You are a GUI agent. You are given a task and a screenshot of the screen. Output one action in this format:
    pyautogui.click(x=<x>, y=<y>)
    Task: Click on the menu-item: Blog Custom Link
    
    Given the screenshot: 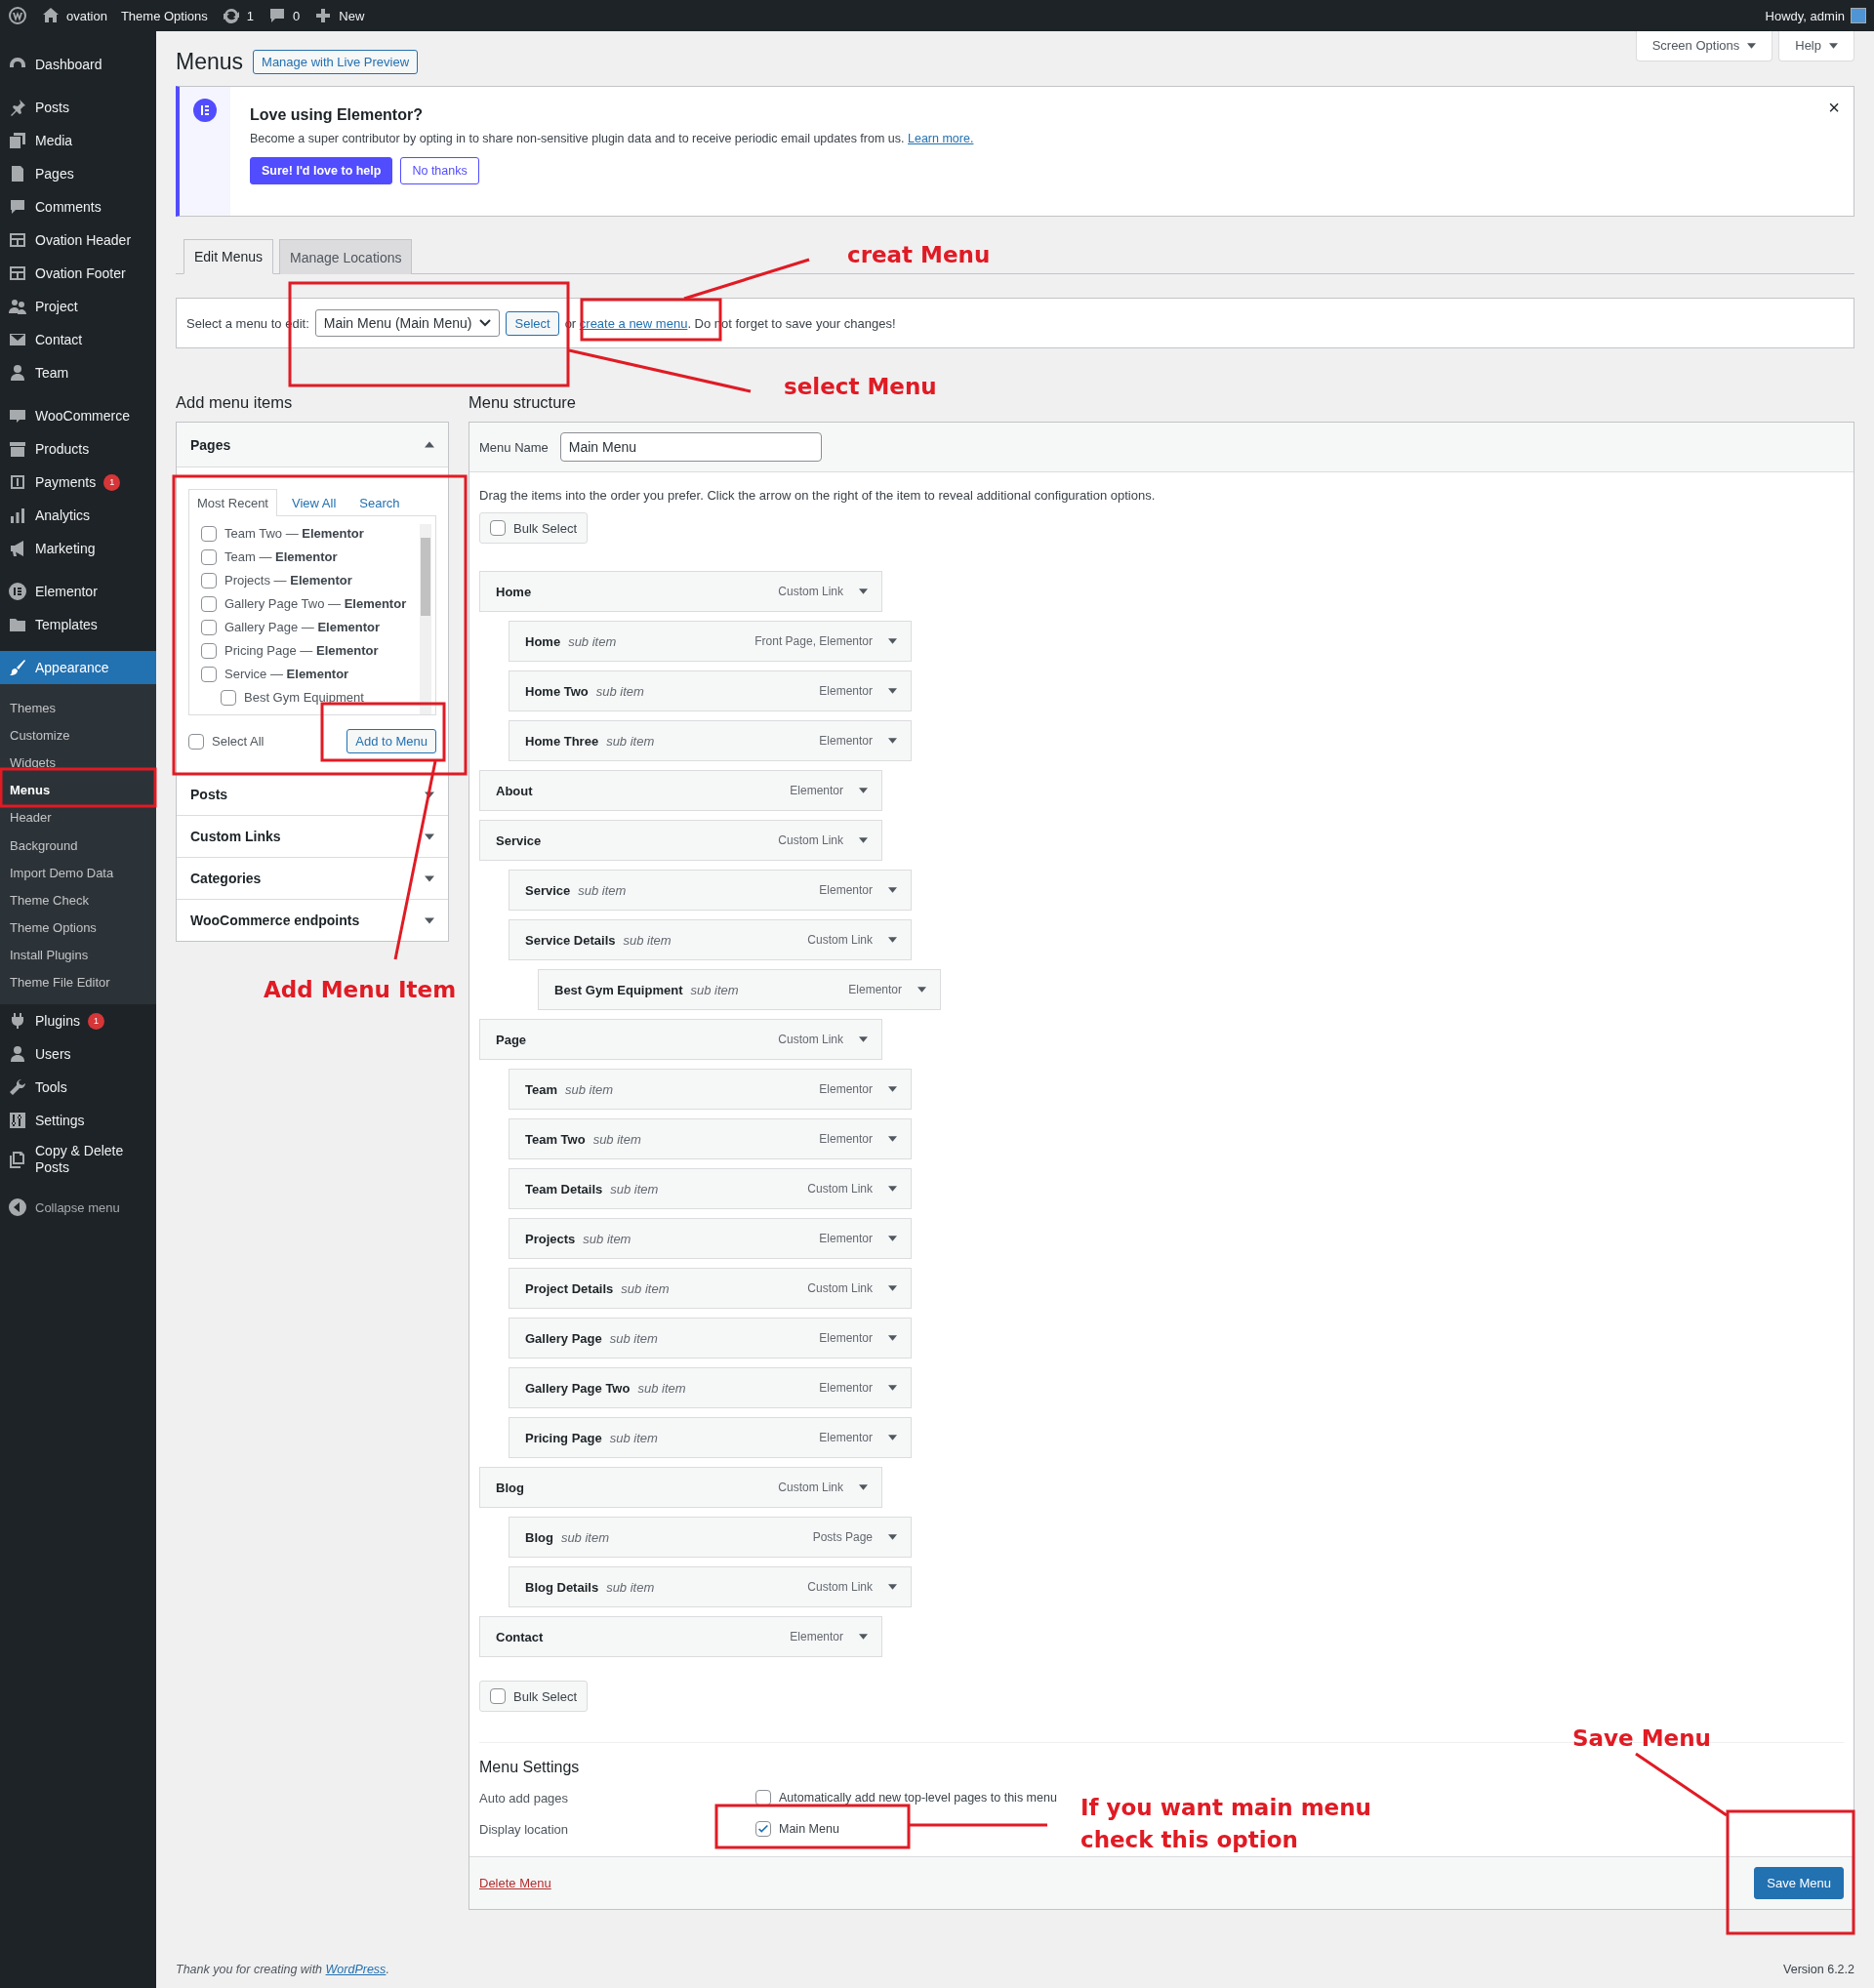 What is the action you would take?
    pyautogui.click(x=680, y=1487)
    